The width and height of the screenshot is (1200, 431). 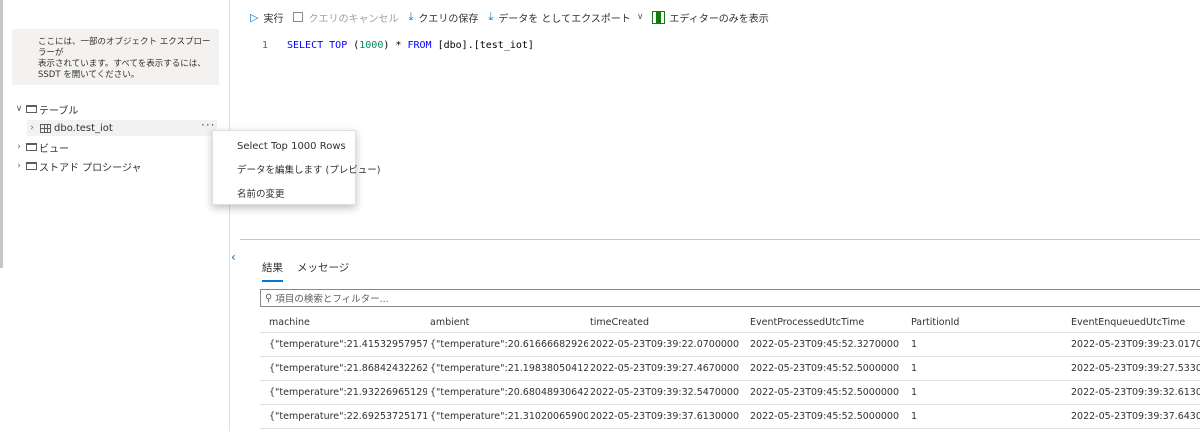 I want to click on tree-node-tables: ∨ テーブル, so click(x=46, y=109).